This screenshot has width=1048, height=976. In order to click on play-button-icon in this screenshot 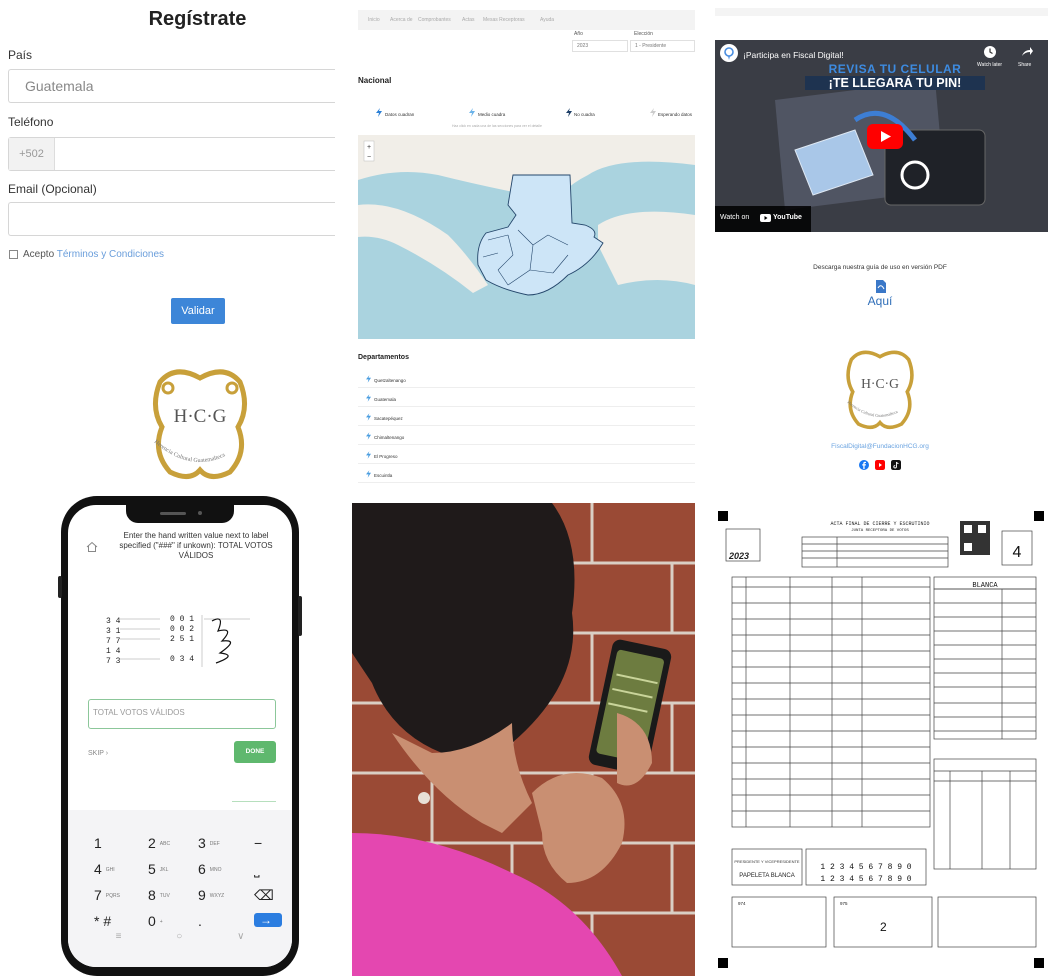, I will do `click(885, 136)`.